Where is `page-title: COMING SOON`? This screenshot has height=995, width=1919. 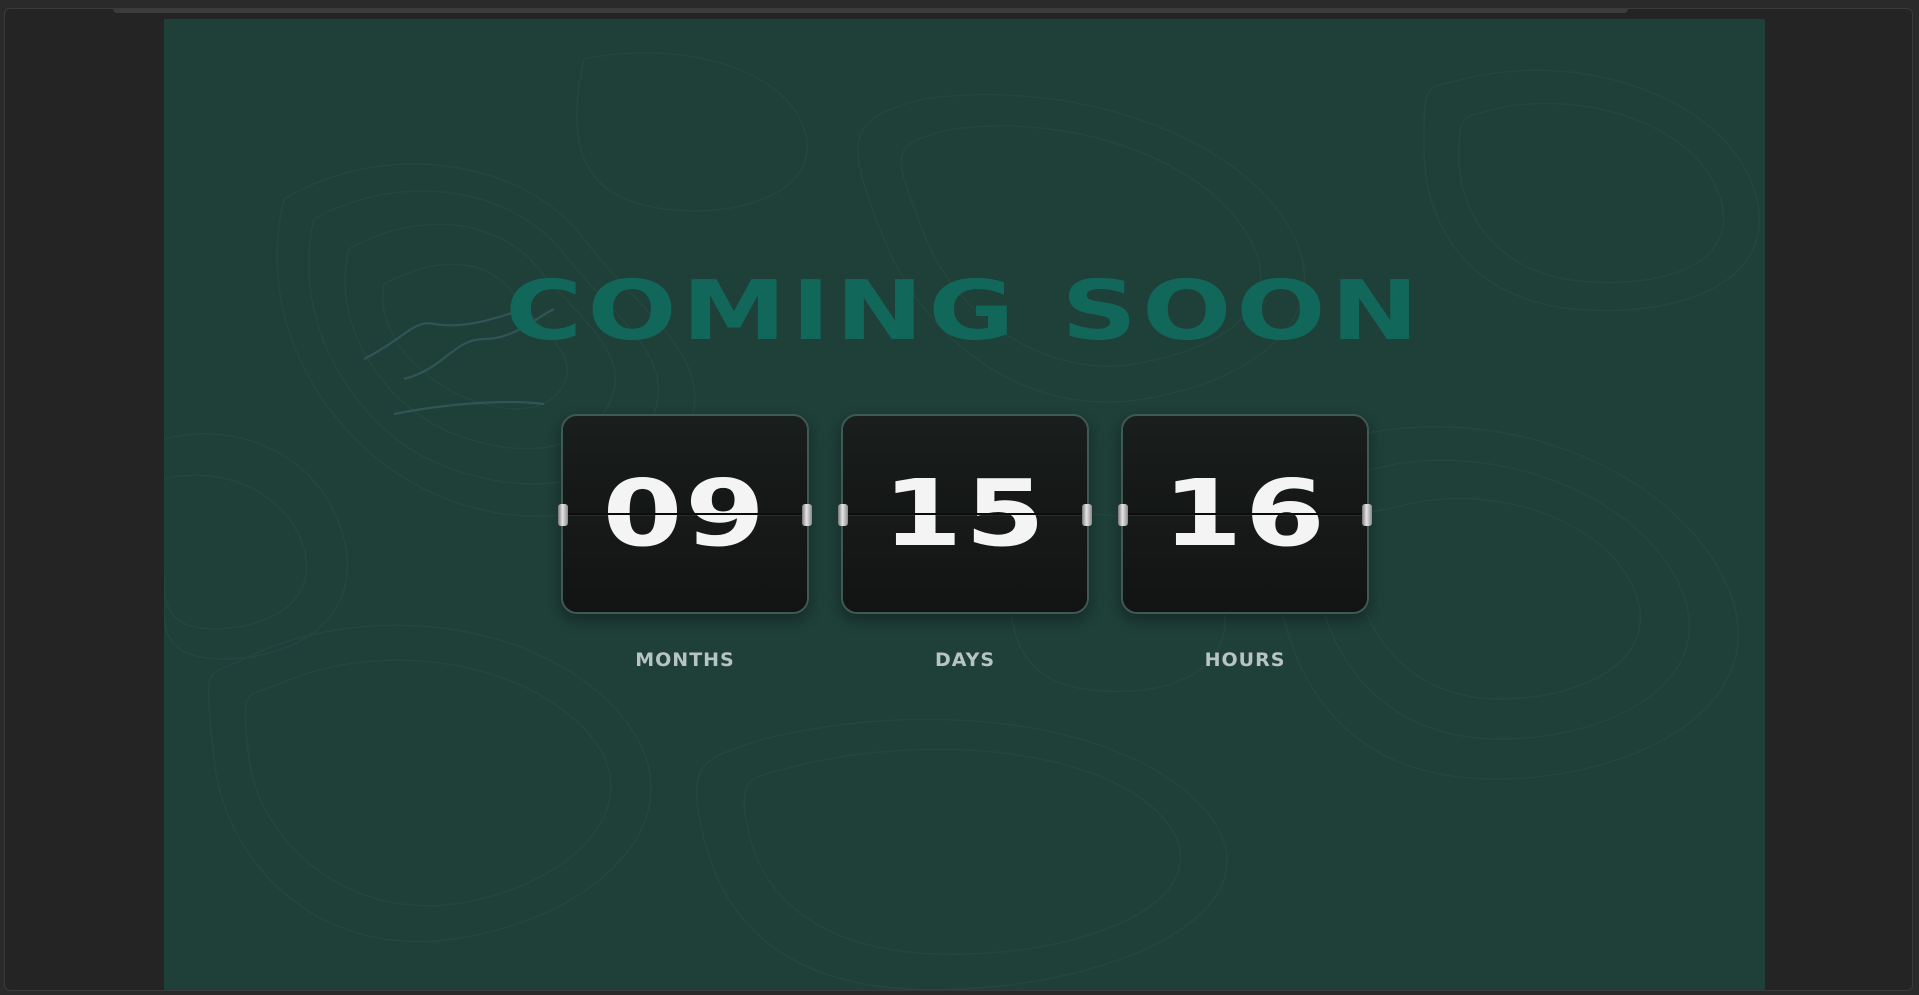
page-title: COMING SOON is located at coordinates (964, 311).